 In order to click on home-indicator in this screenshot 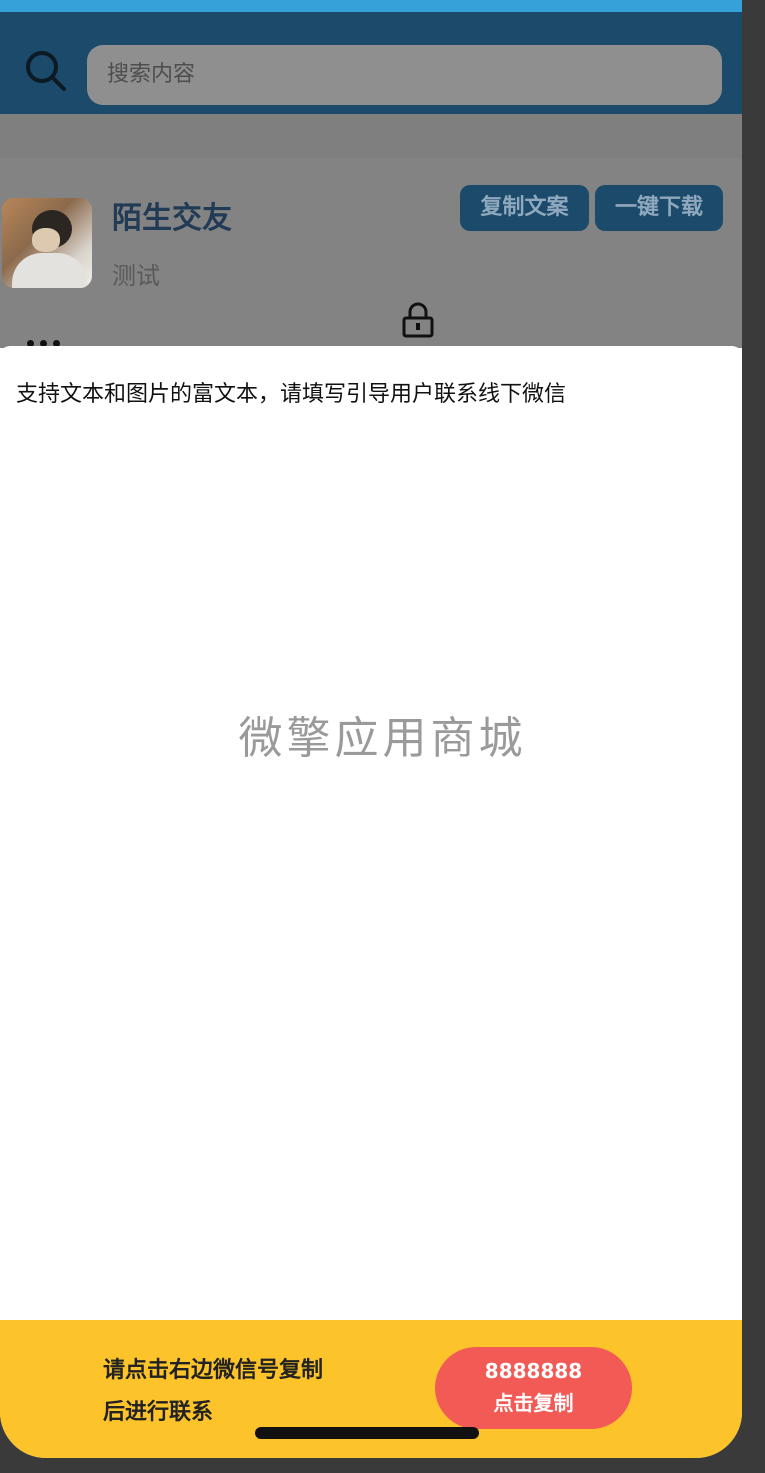, I will do `click(367, 1433)`.